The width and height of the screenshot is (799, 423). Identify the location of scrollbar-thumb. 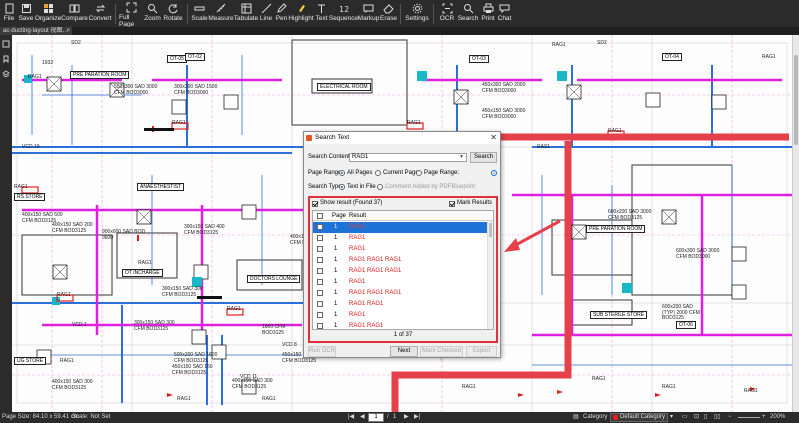
(796, 100).